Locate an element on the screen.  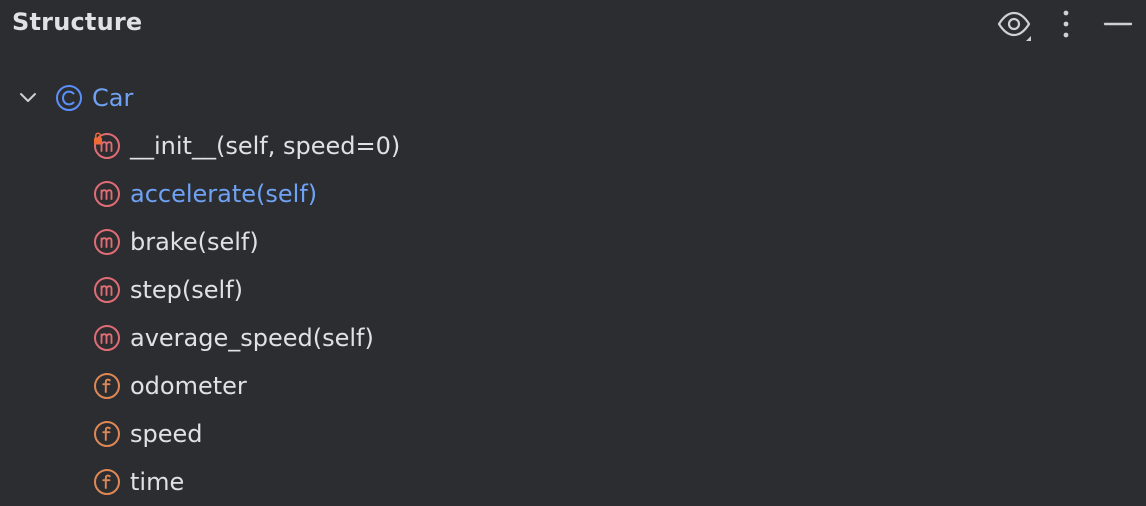
tree-node-label: accelerate(self) is located at coordinates (224, 194).